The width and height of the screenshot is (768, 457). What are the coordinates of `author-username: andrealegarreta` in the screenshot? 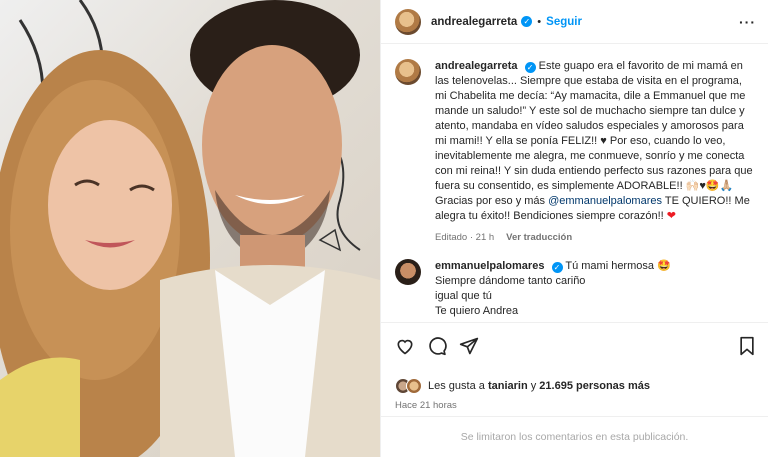 It's located at (474, 22).